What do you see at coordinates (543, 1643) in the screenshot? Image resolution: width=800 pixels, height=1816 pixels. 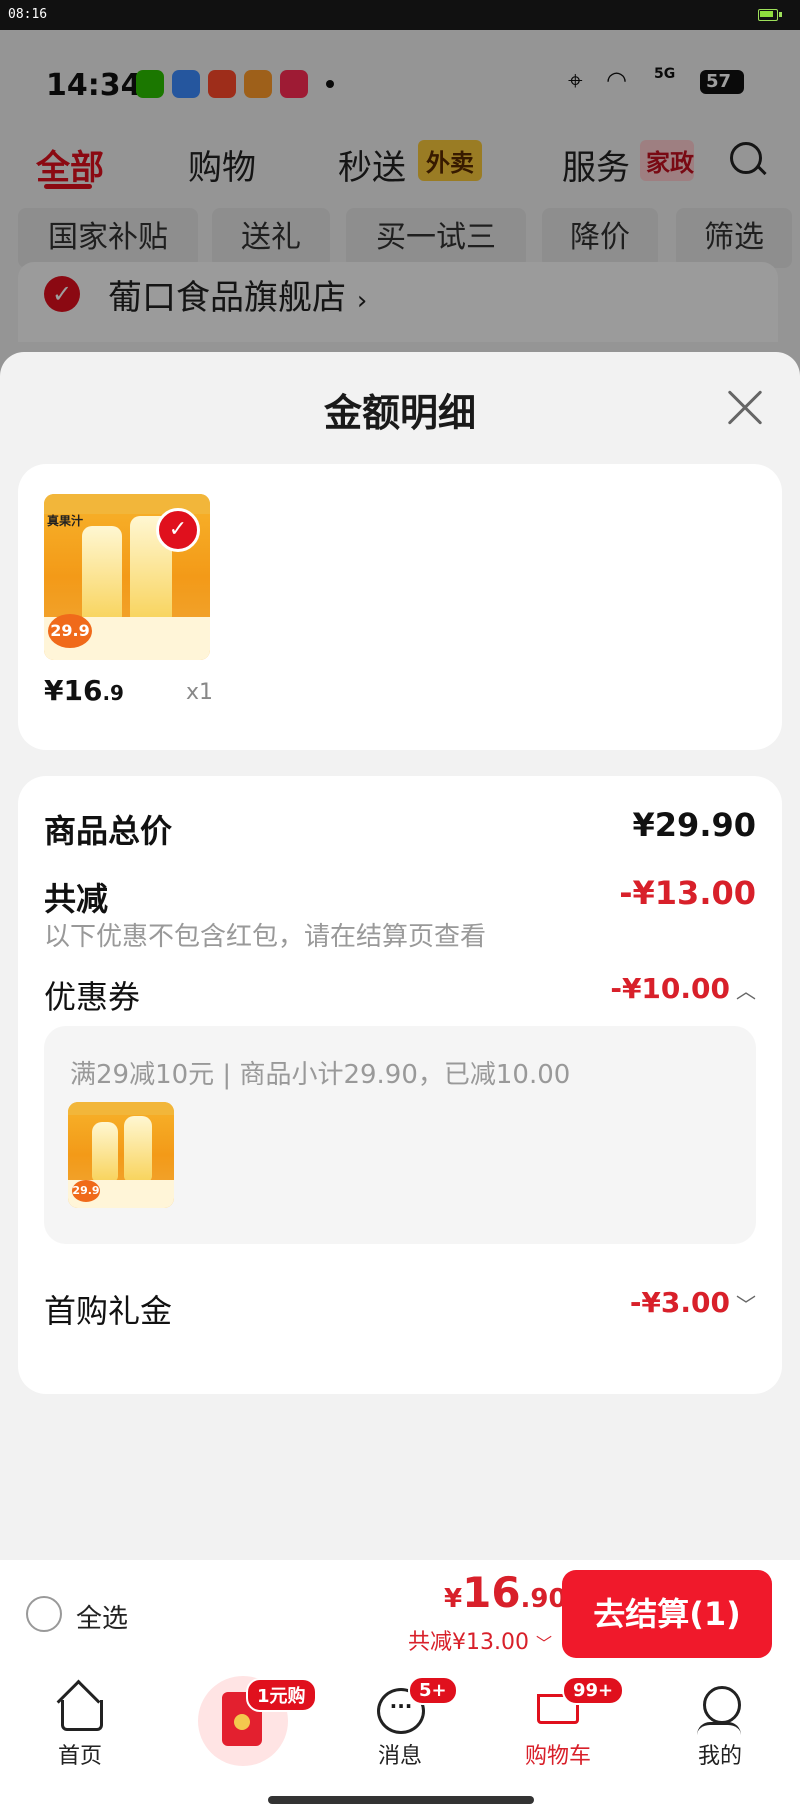 I see `discount-chevron-icon: ﹀` at bounding box center [543, 1643].